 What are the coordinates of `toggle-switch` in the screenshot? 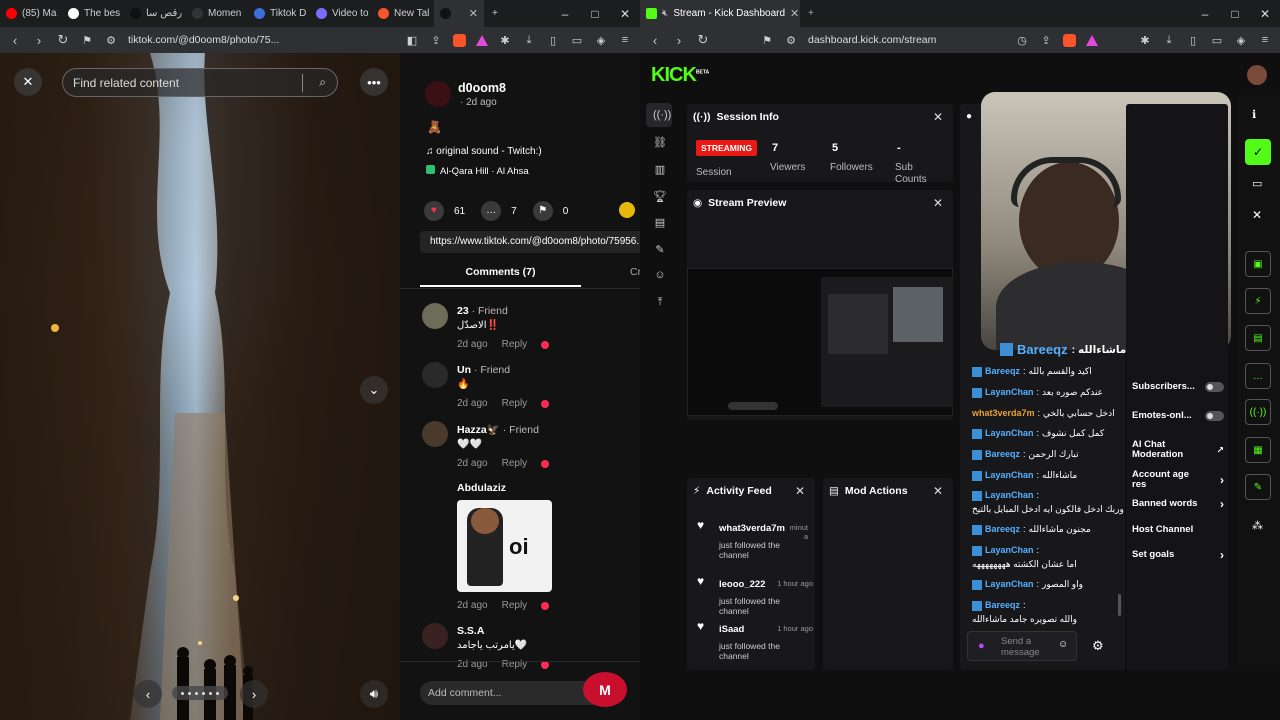 It's located at (1214, 416).